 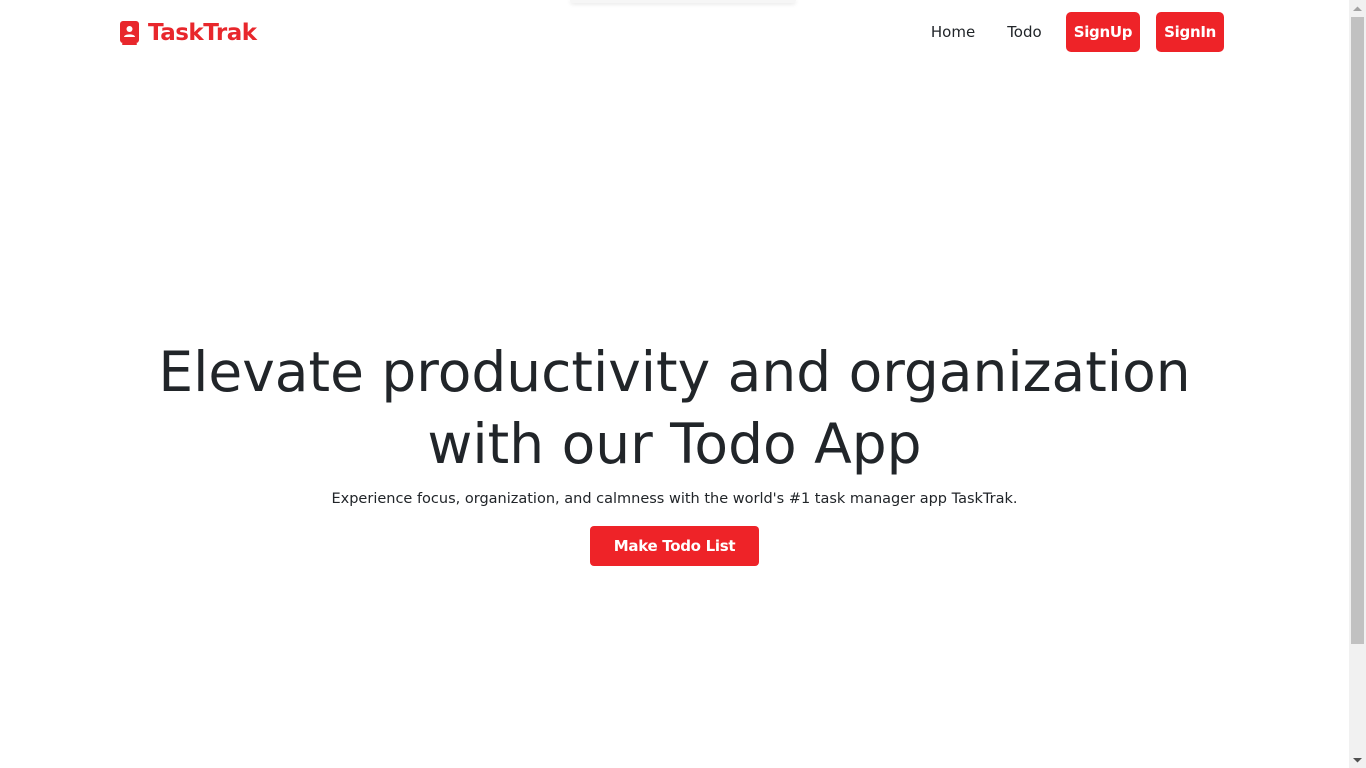 What do you see at coordinates (202, 33) in the screenshot?
I see `brand-name: TaskTrak` at bounding box center [202, 33].